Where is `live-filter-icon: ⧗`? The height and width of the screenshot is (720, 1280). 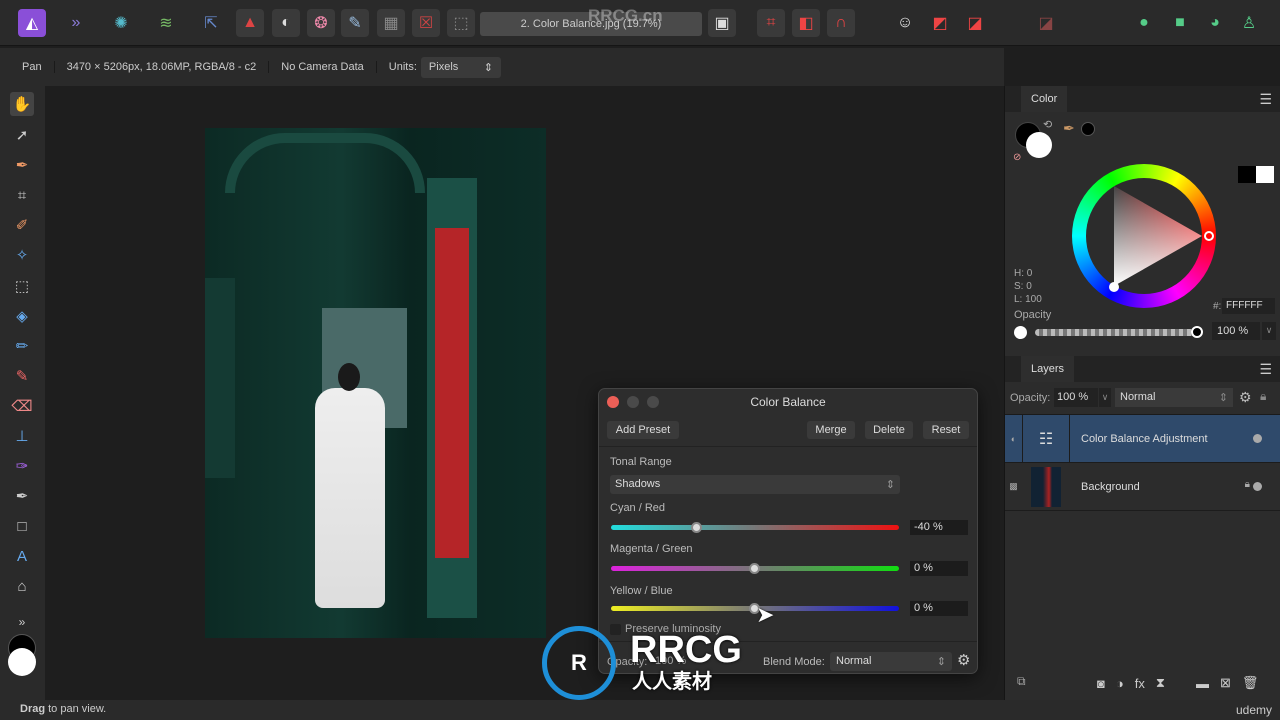 live-filter-icon: ⧗ is located at coordinates (1160, 683).